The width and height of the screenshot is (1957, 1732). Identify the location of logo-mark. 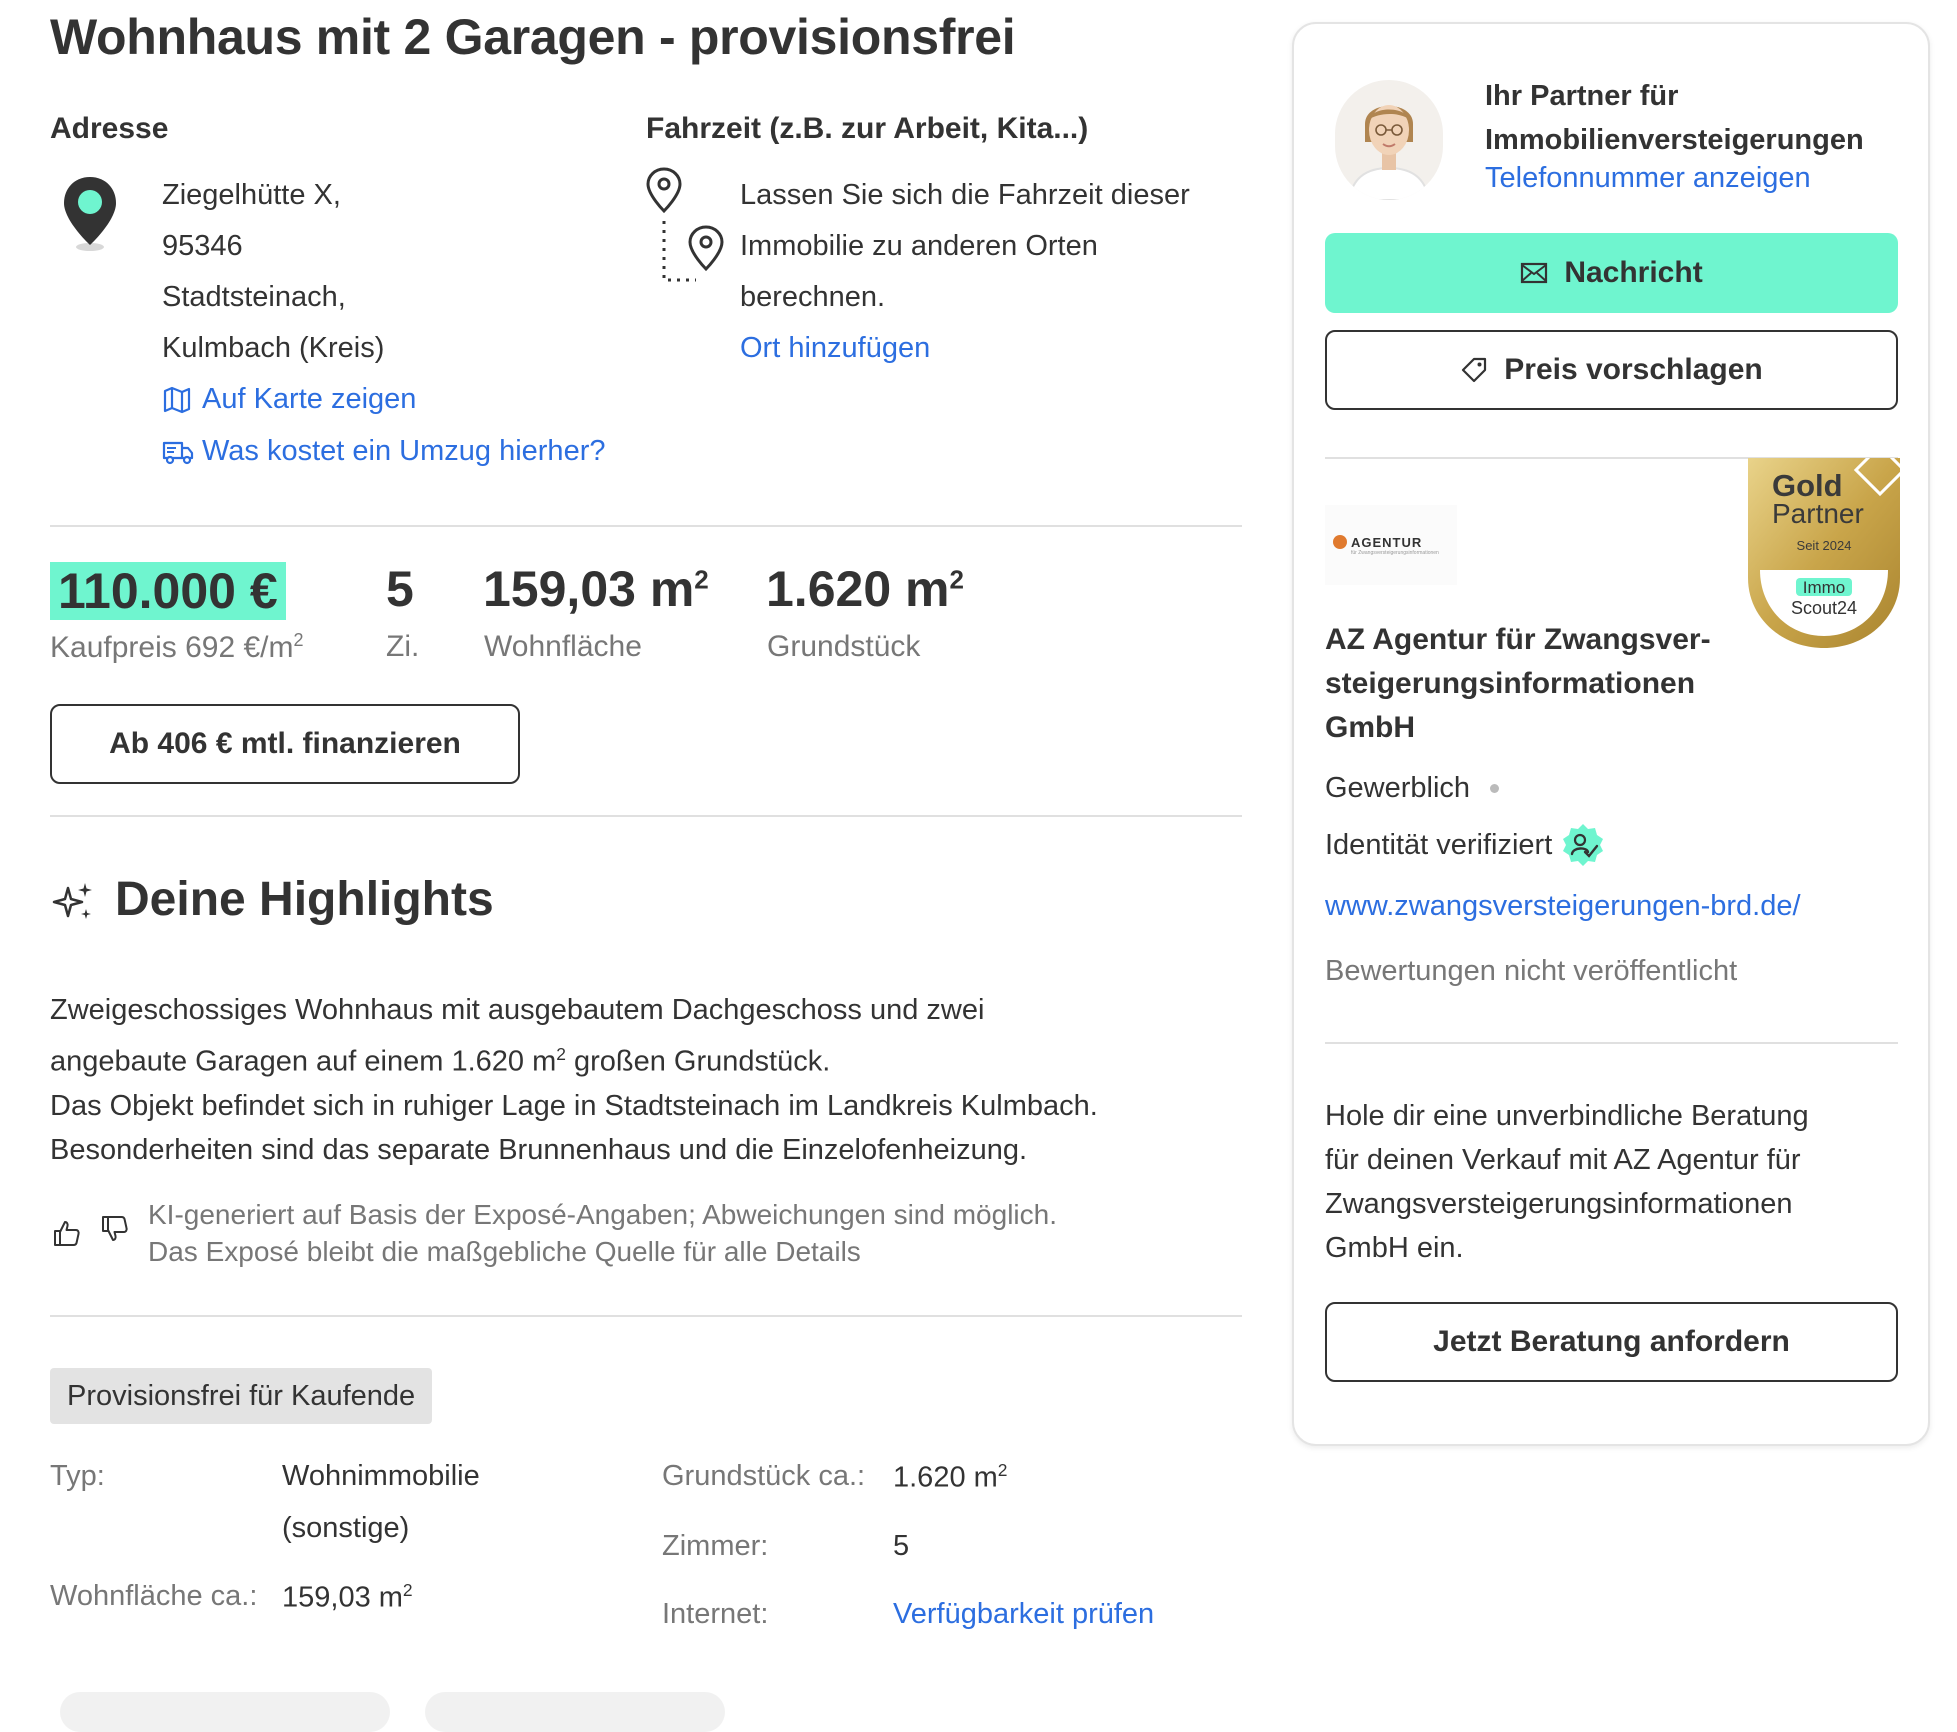
(1340, 542).